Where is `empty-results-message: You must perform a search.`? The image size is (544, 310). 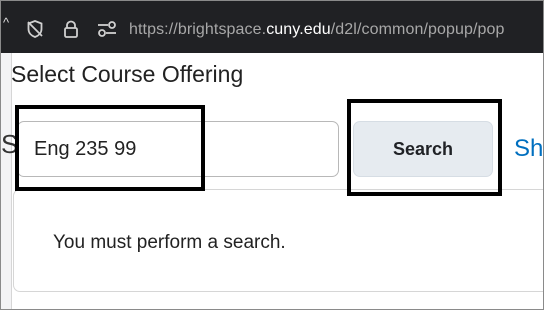
empty-results-message: You must perform a search. is located at coordinates (169, 242).